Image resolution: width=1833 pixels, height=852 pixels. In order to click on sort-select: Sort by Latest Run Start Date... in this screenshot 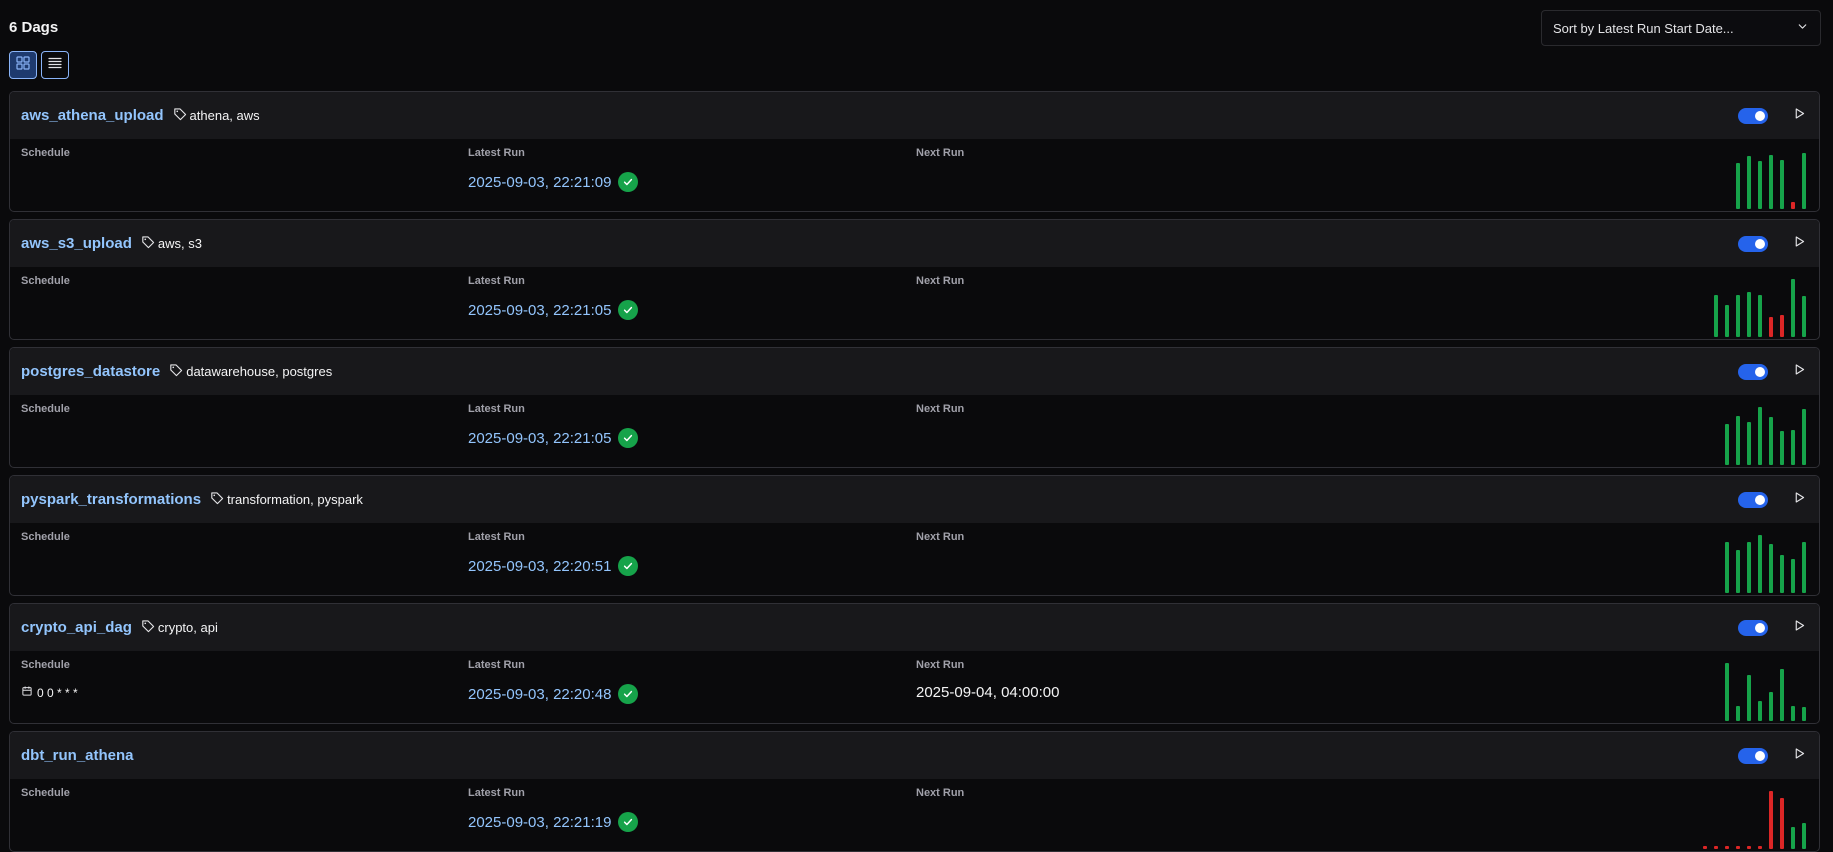, I will do `click(1681, 28)`.